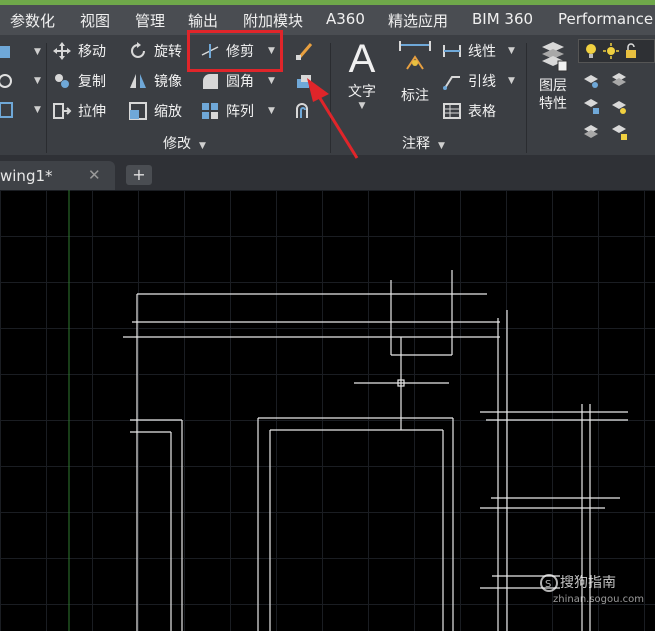  What do you see at coordinates (588, 583) in the screenshot?
I see `watermark-brand: 搜狗指南` at bounding box center [588, 583].